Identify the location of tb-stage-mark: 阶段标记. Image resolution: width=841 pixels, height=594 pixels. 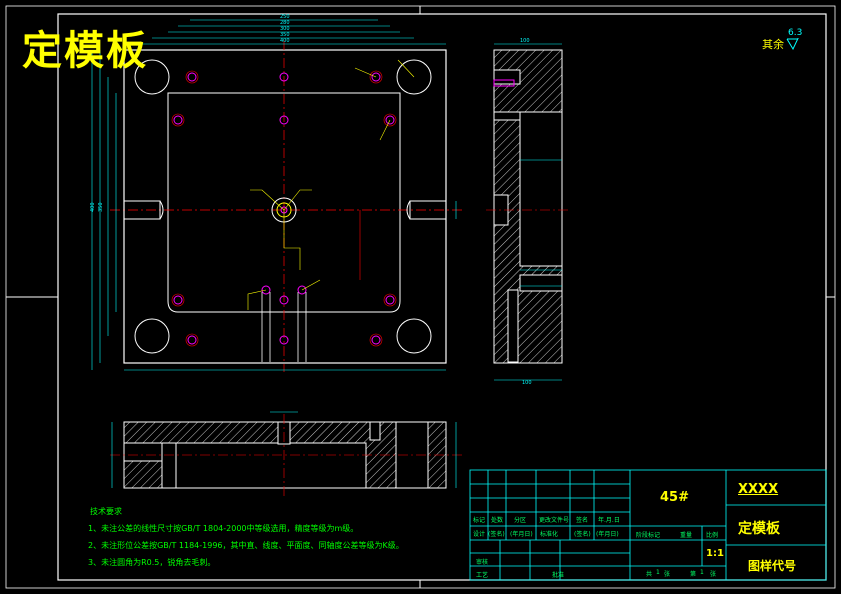
(648, 535).